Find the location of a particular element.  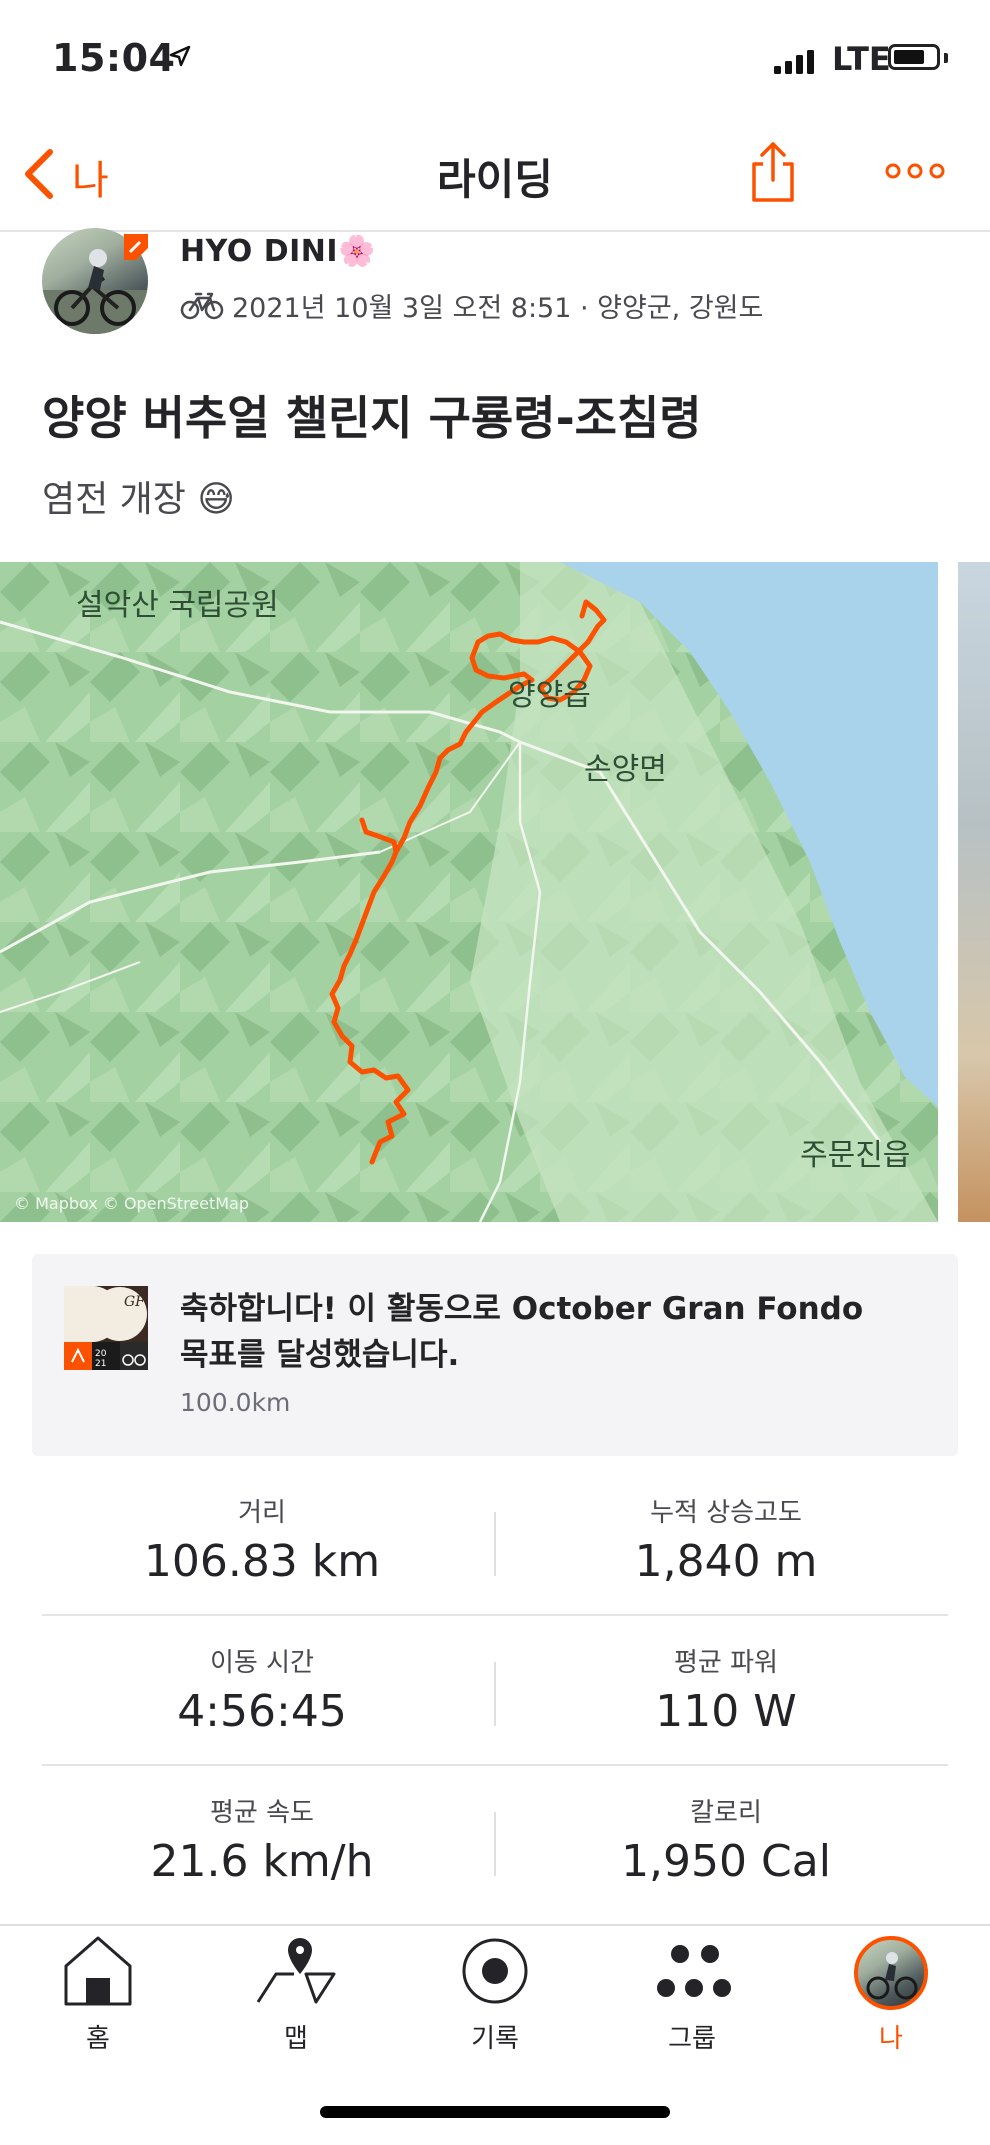

profile-avatar is located at coordinates (891, 1973).